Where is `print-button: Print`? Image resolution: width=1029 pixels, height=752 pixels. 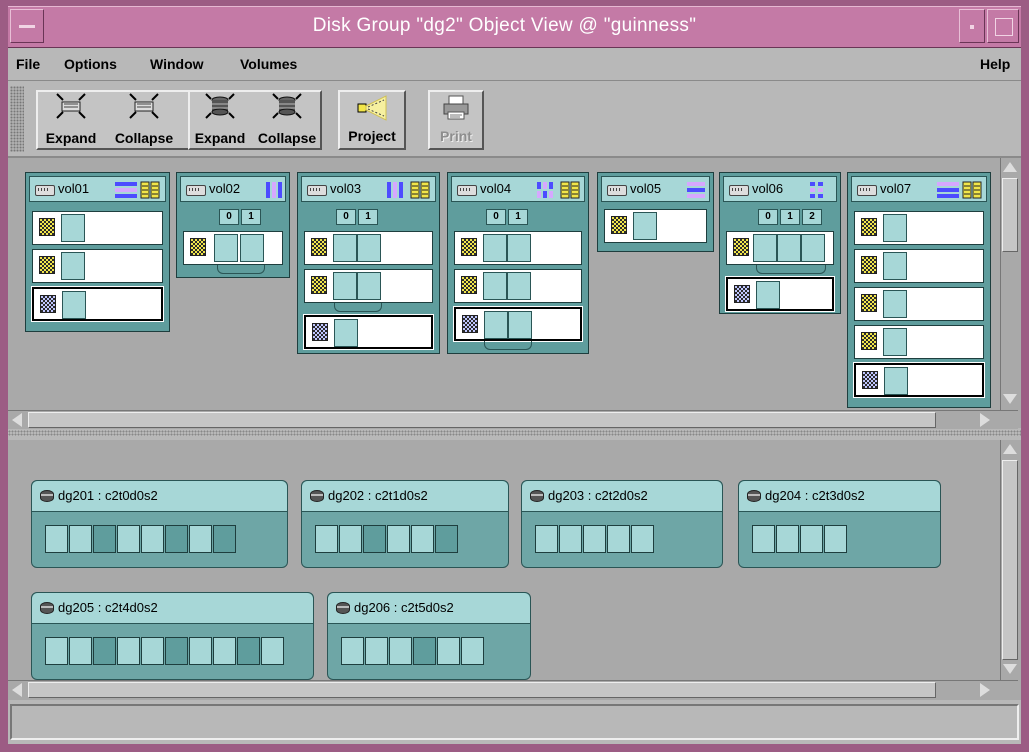 print-button: Print is located at coordinates (456, 120).